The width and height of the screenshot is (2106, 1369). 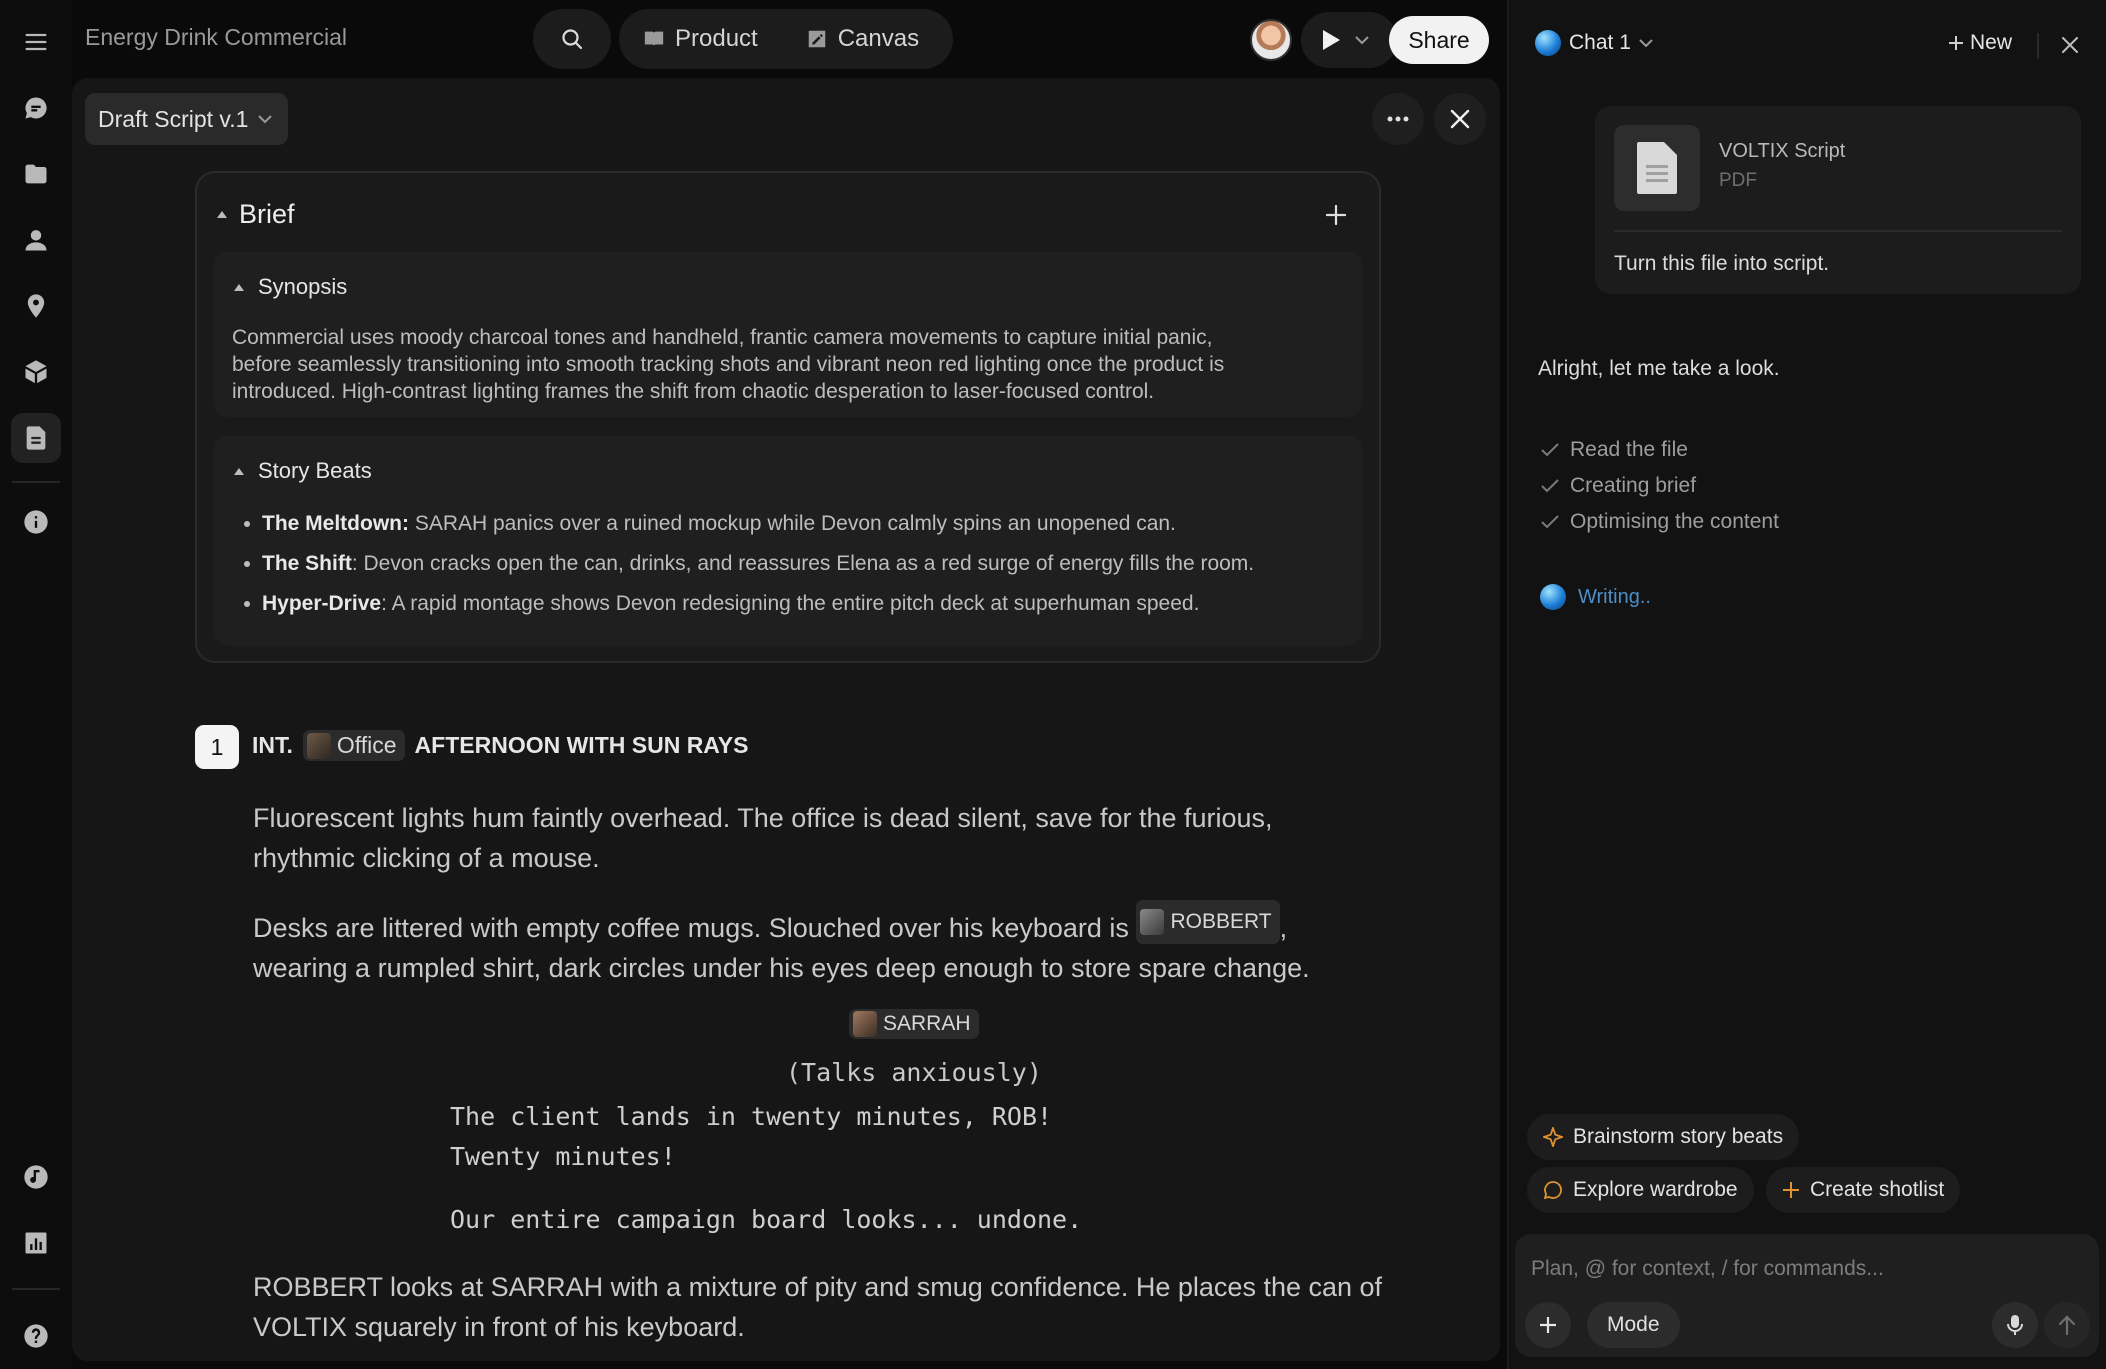 What do you see at coordinates (1633, 485) in the screenshot?
I see `step-label: Creating brief` at bounding box center [1633, 485].